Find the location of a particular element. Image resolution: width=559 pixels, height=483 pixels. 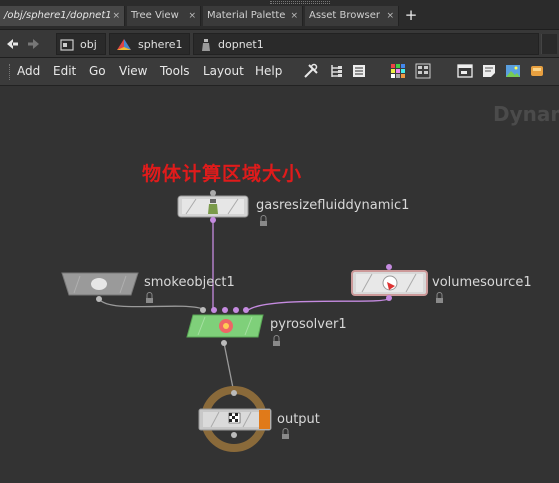

breadcrumb-sphere1: sphere1 is located at coordinates (149, 44).